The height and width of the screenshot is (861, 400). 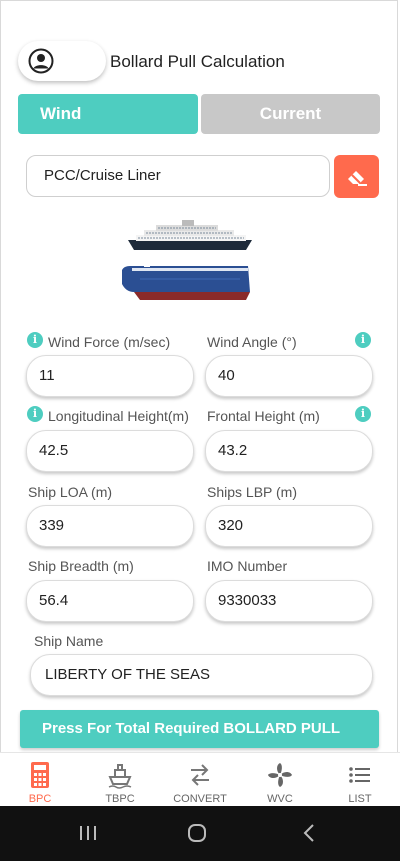 I want to click on recent-apps-icon, so click(x=88, y=833).